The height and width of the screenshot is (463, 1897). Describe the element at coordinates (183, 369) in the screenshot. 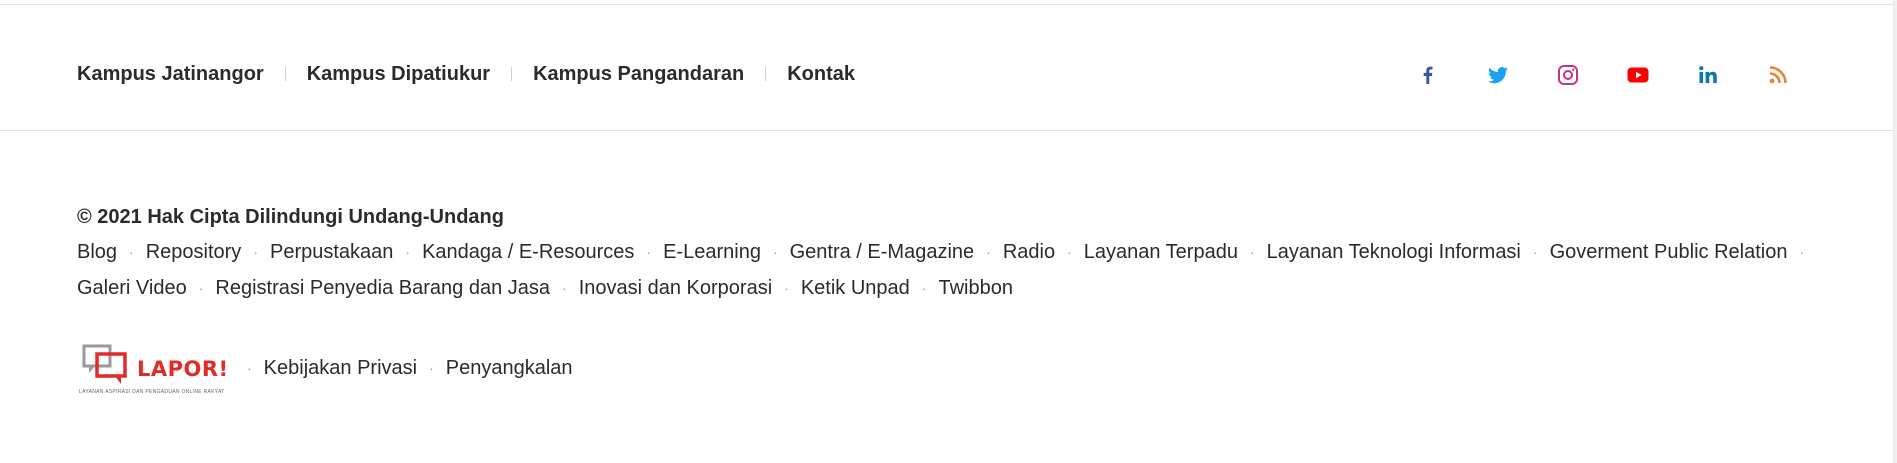

I see `lapor-wordmark: LAPOR!` at that location.